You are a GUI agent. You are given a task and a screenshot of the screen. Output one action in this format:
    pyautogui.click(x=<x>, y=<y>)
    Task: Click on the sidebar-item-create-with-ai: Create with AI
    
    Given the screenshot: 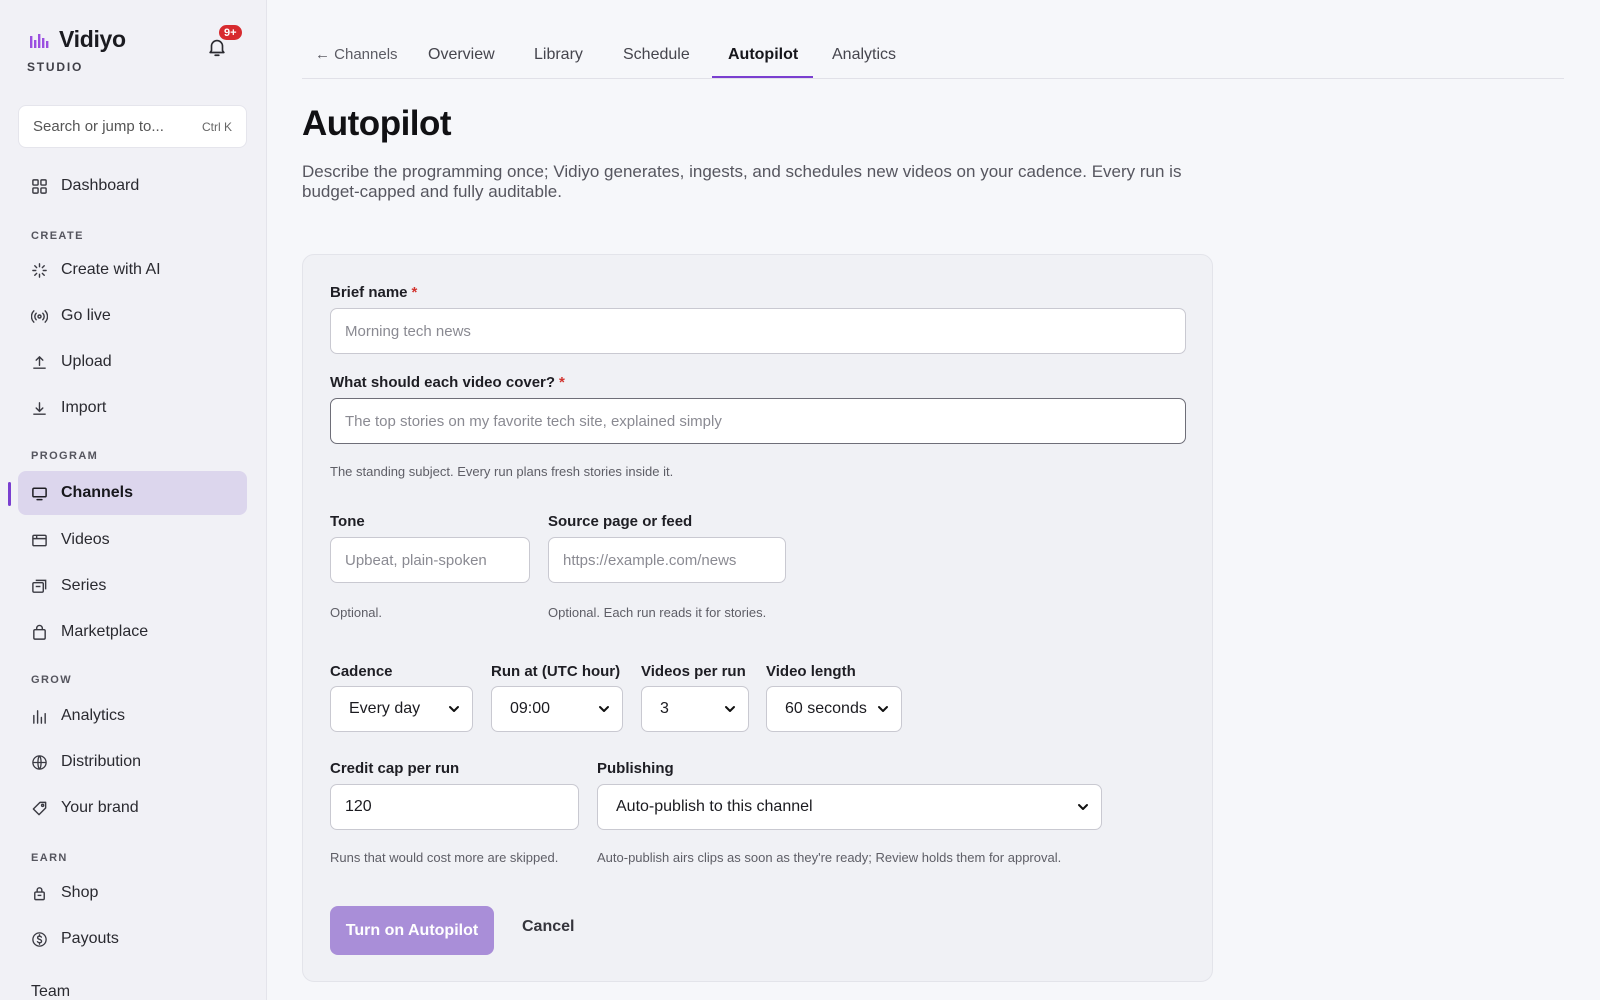 What is the action you would take?
    pyautogui.click(x=132, y=270)
    